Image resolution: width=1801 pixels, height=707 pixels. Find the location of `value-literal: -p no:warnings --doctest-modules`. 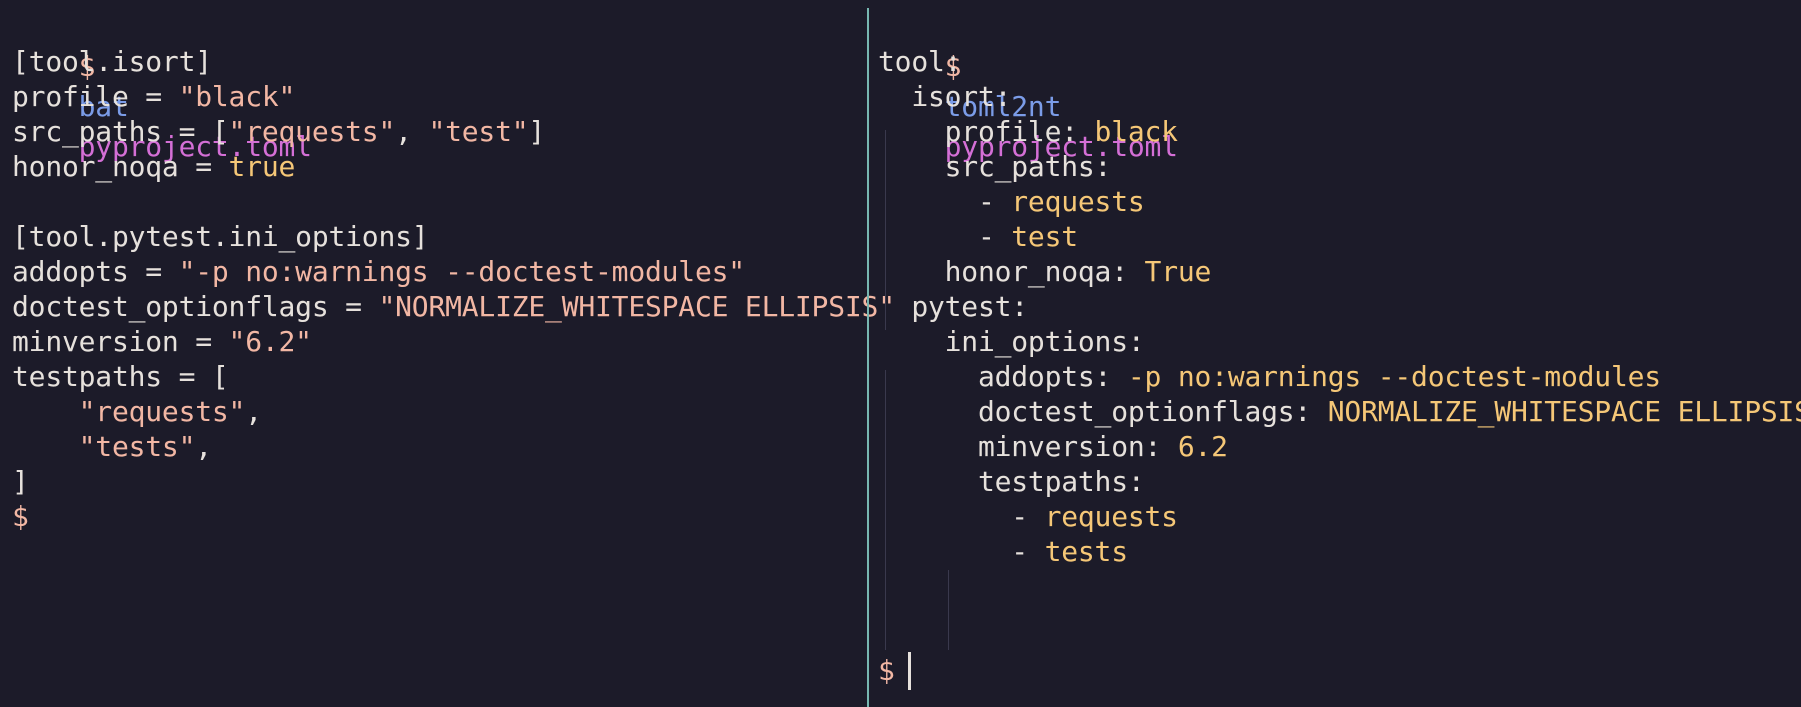

value-literal: -p no:warnings --doctest-modules is located at coordinates (1394, 376).